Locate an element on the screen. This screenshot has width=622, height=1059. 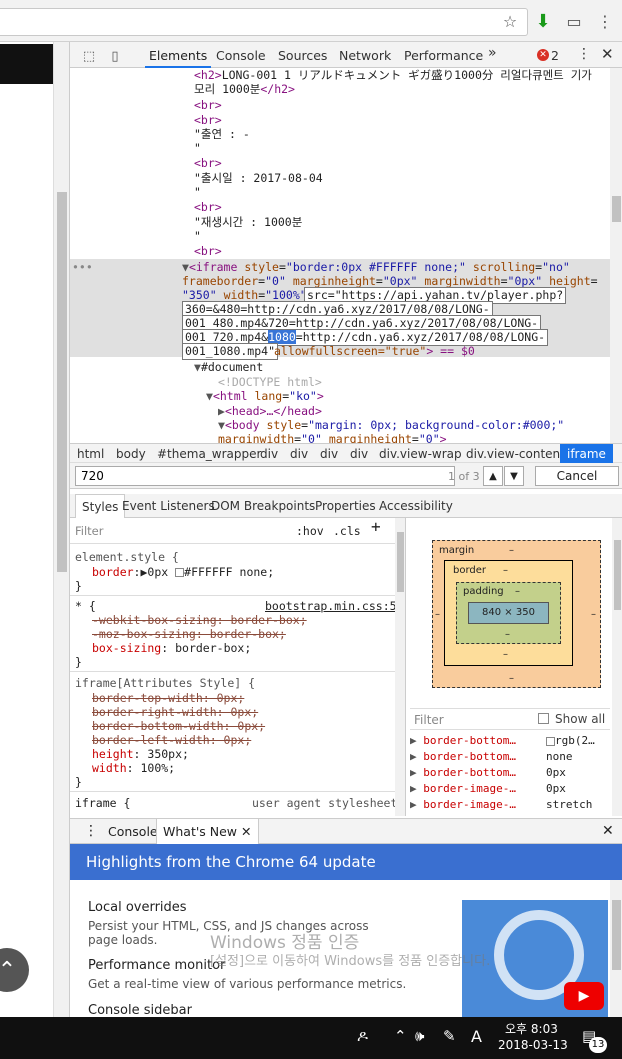
text-node-release: "출시일 : 2017-08-04 is located at coordinates (258, 178).